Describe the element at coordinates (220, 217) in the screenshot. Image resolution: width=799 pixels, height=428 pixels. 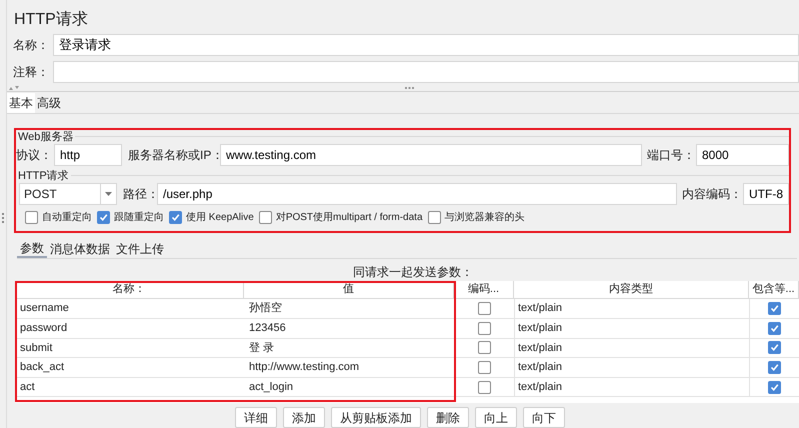
I see `option-label: 使用 KeepAlive` at that location.